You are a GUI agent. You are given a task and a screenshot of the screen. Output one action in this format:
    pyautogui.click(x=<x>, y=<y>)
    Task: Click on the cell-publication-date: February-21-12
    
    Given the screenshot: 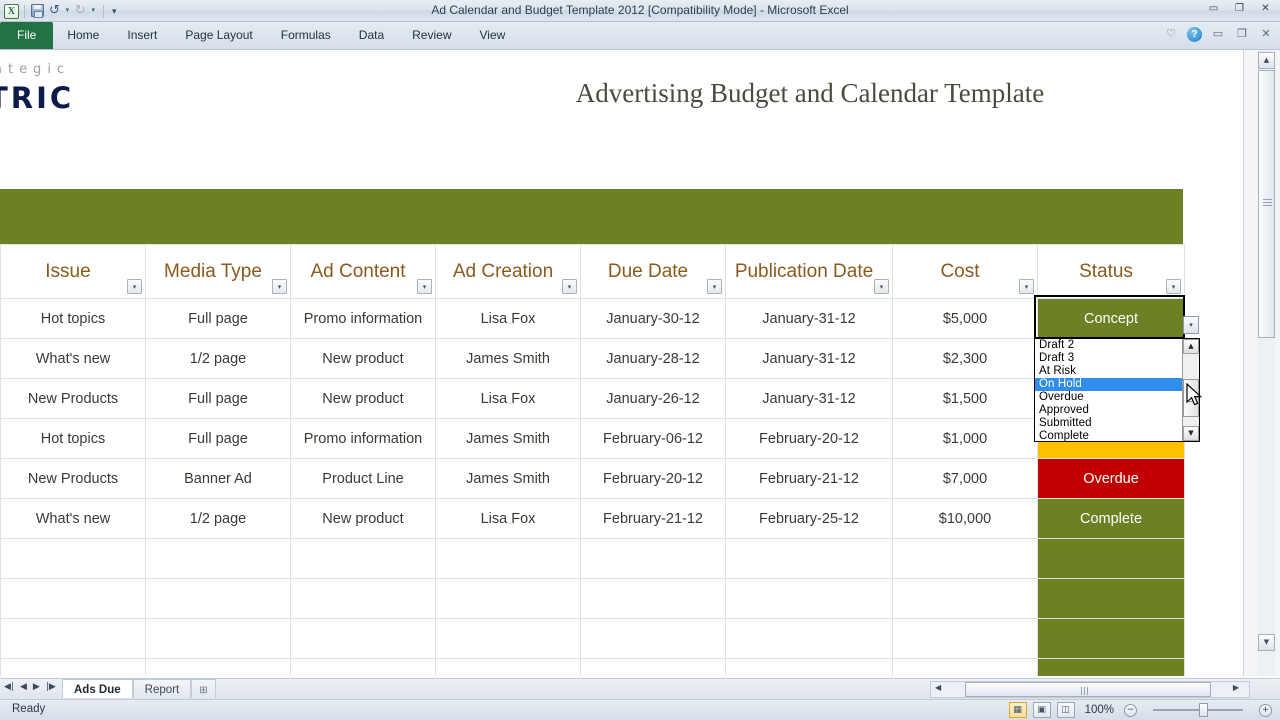 What is the action you would take?
    pyautogui.click(x=809, y=478)
    